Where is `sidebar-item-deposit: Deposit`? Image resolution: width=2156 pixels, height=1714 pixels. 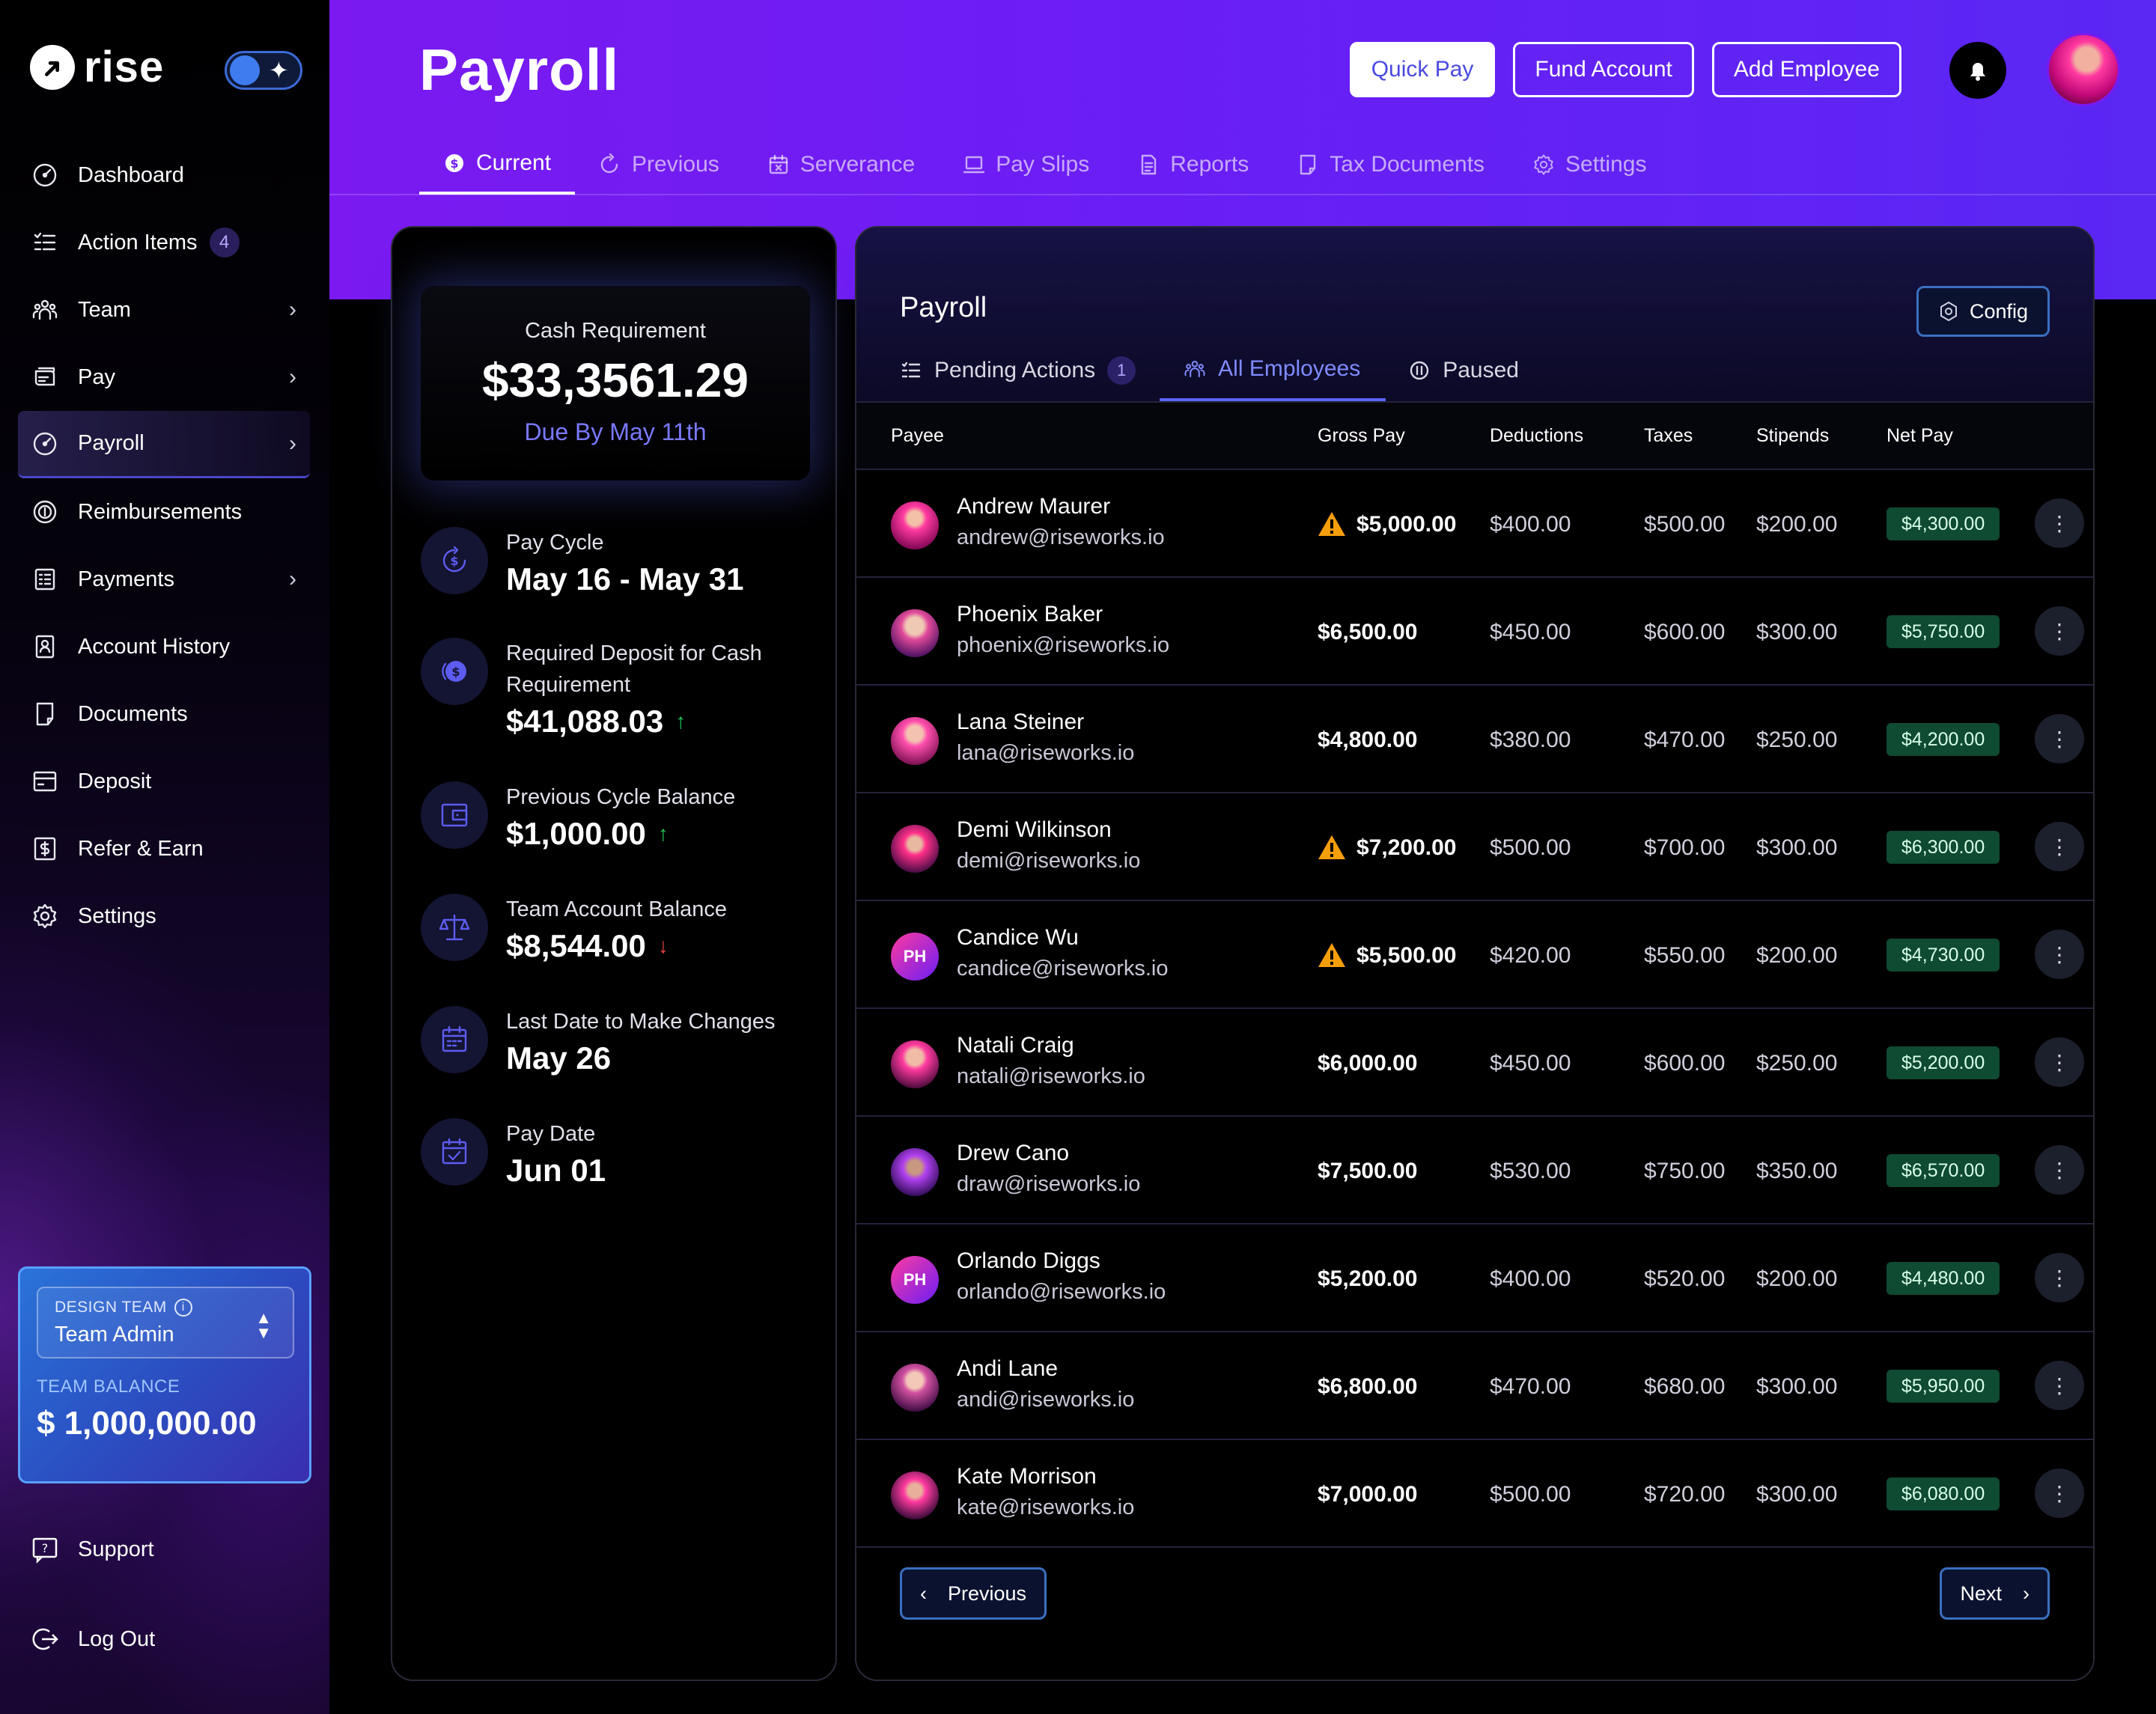
sidebar-item-deposit: Deposit is located at coordinates (164, 782).